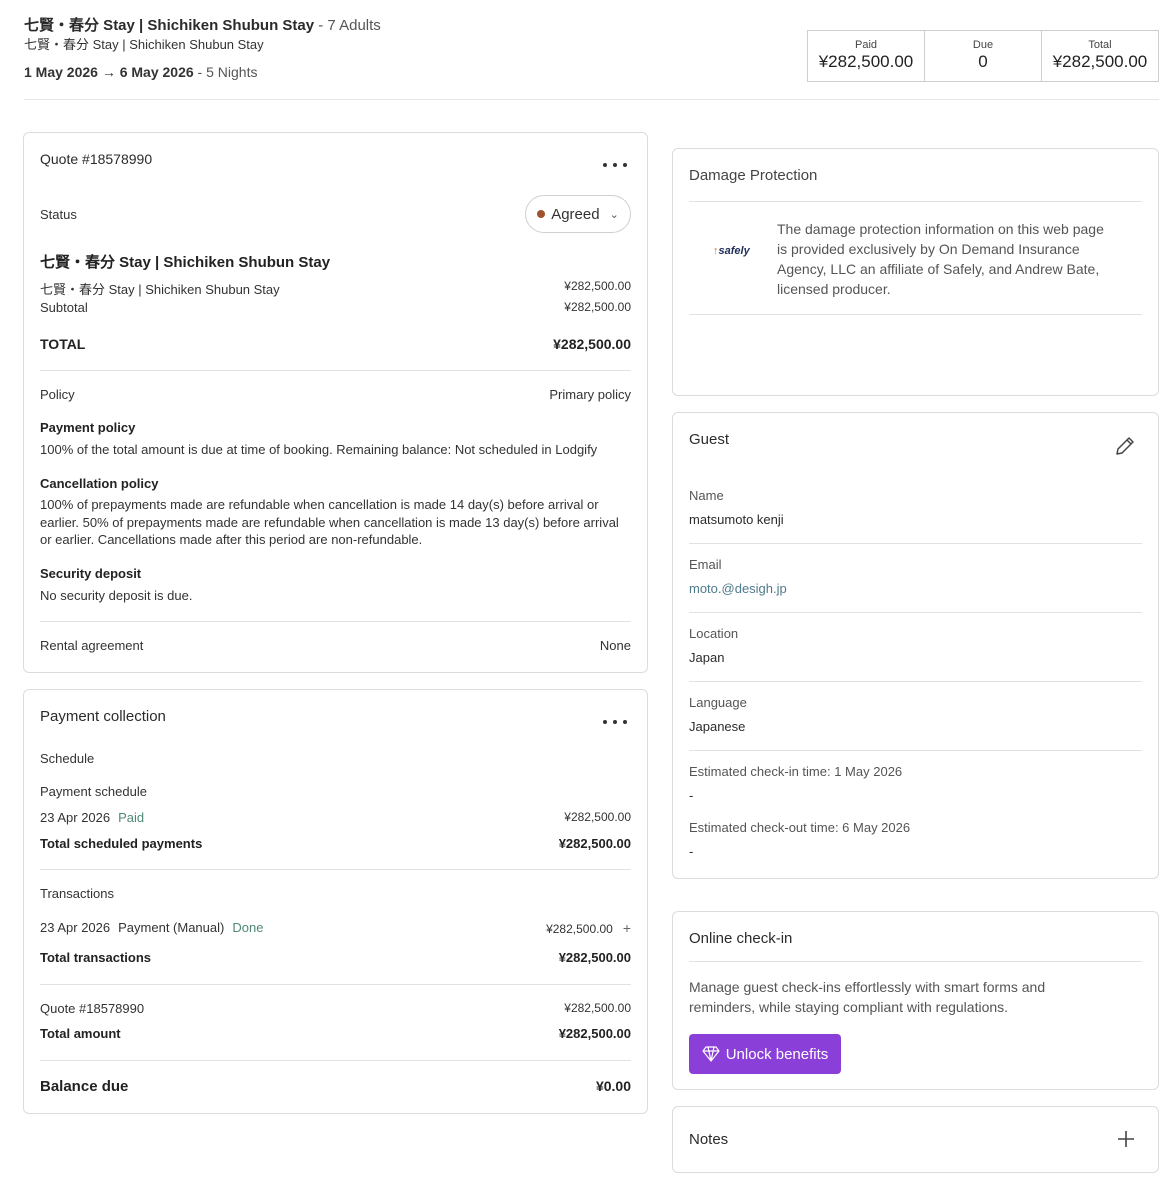 The height and width of the screenshot is (1177, 1176). Describe the element at coordinates (335, 645) in the screenshot. I see `rental-agreement-row: Rental agreement None` at that location.